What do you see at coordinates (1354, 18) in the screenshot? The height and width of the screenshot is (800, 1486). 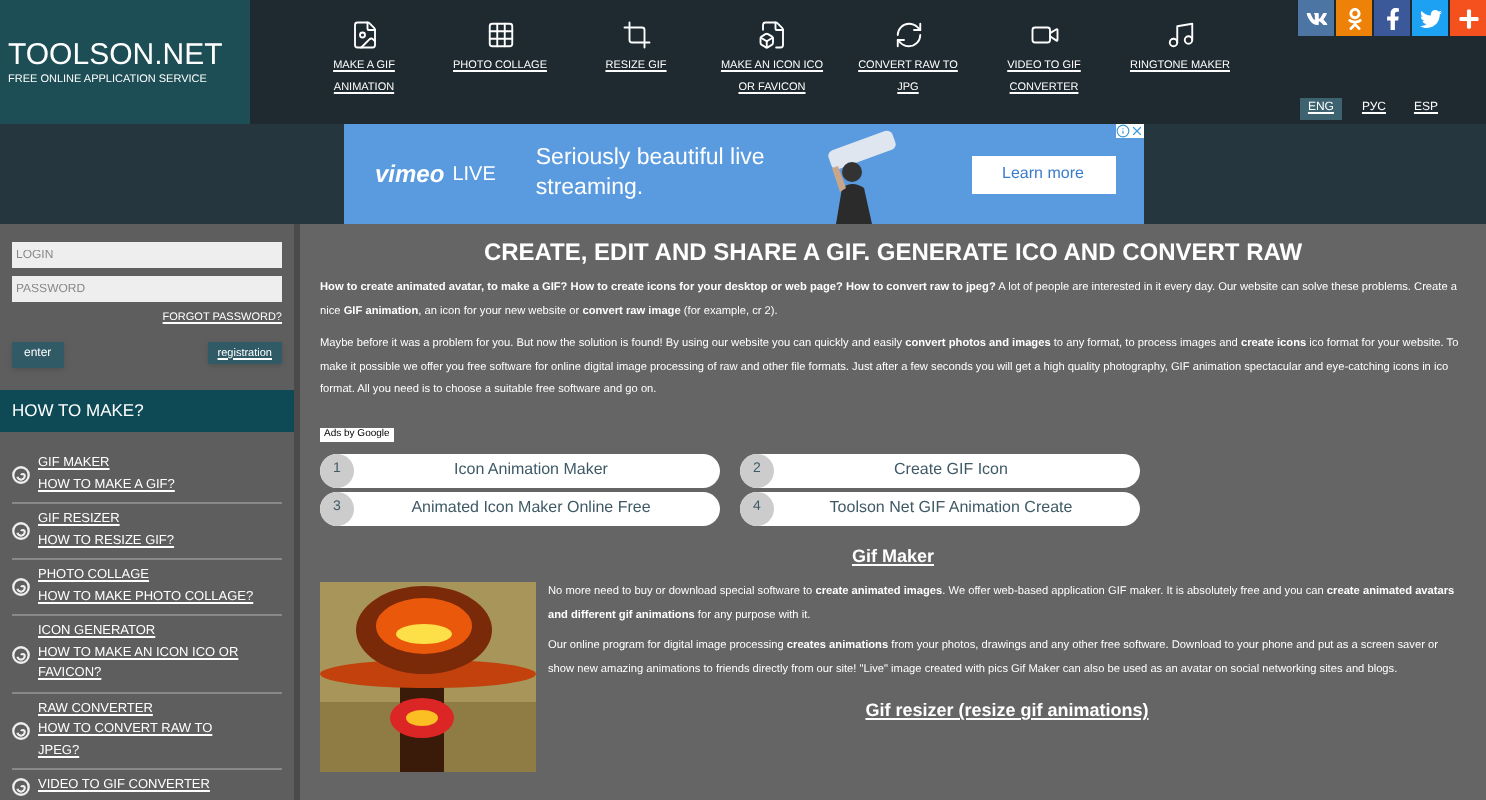 I see `odnoklassniki-icon` at bounding box center [1354, 18].